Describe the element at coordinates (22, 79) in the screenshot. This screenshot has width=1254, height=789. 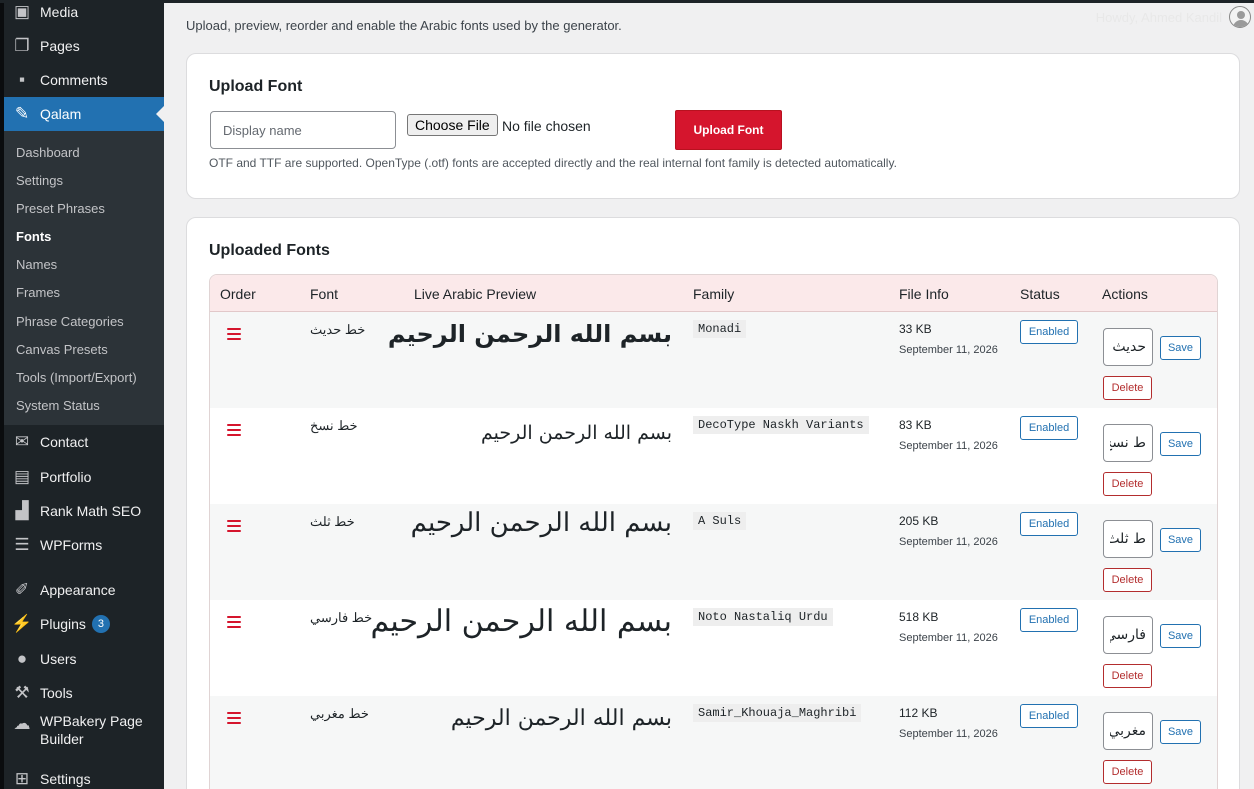
I see `comments-icon: ▪` at that location.